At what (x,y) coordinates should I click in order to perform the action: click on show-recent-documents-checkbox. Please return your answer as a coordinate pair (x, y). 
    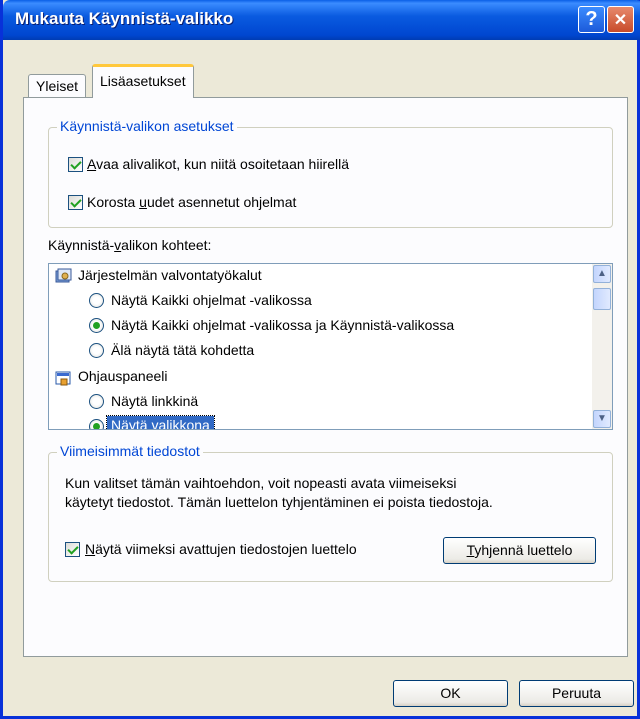
    Looking at the image, I should click on (72, 549).